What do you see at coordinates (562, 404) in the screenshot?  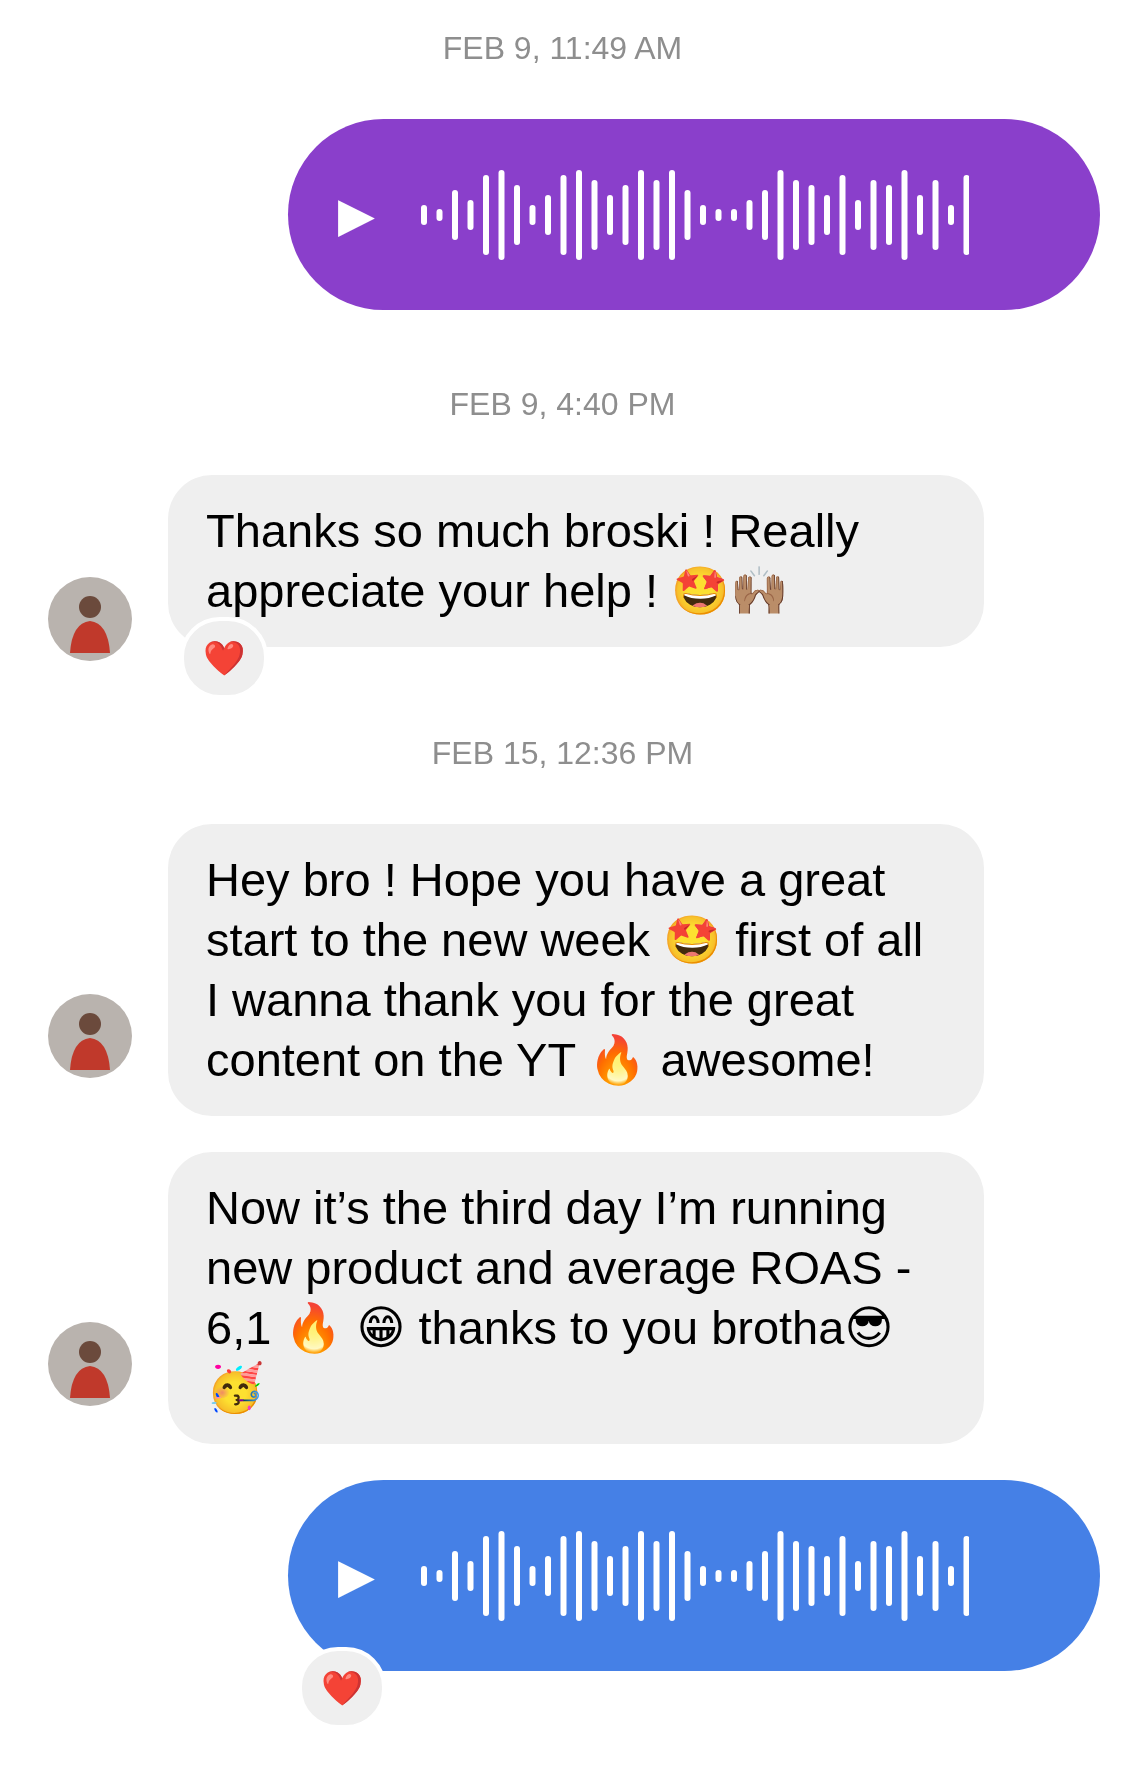 I see `message-timestamp: FEB 9, 4:40 PM` at bounding box center [562, 404].